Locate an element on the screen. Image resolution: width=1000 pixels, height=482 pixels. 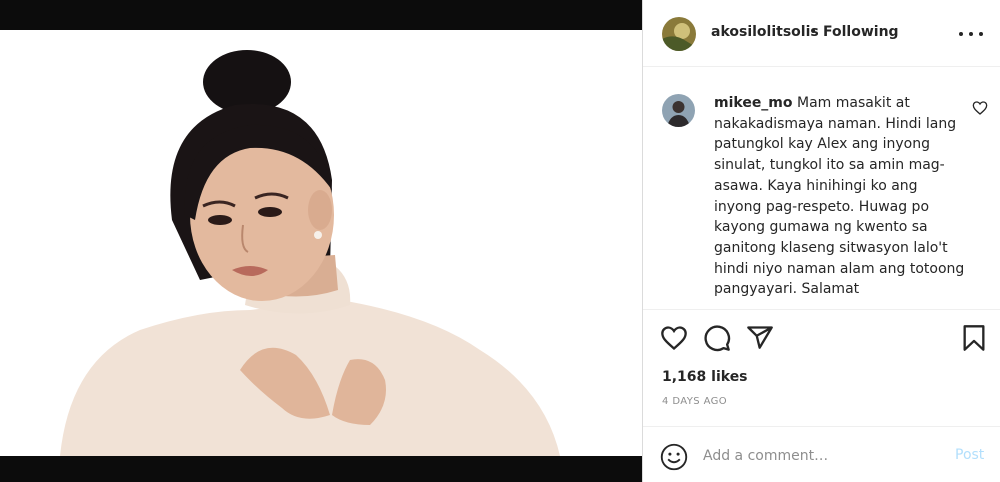
commenter-avatar is located at coordinates (678, 110).